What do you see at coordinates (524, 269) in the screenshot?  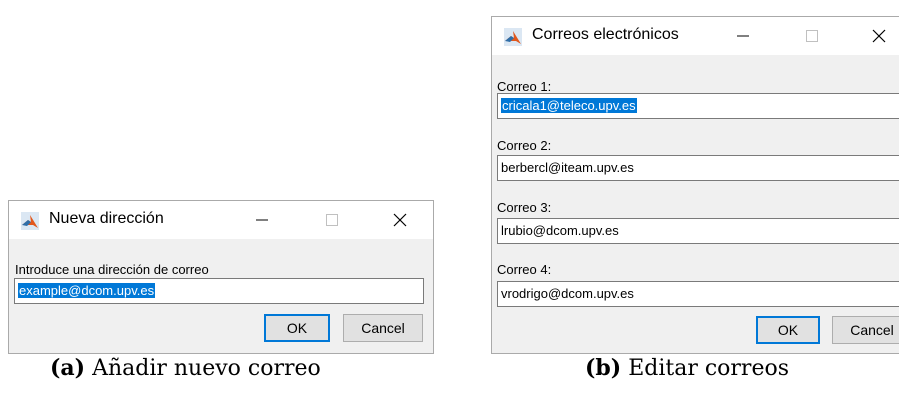 I see `correo-4-label: Correo 4:` at bounding box center [524, 269].